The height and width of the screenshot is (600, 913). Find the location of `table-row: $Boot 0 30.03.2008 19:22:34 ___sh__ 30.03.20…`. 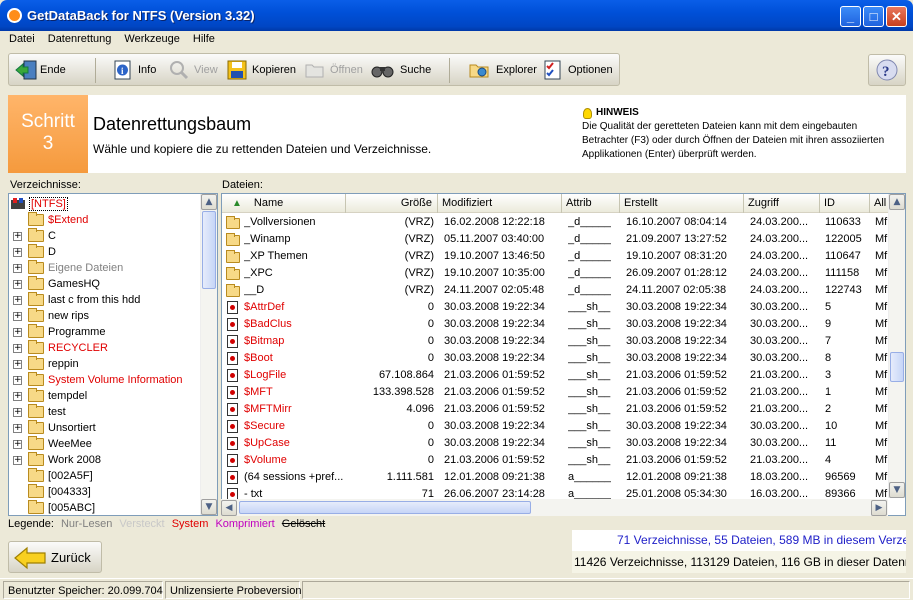

table-row: $Boot 0 30.03.2008 19:22:34 ___sh__ 30.03.20… is located at coordinates (556, 358).